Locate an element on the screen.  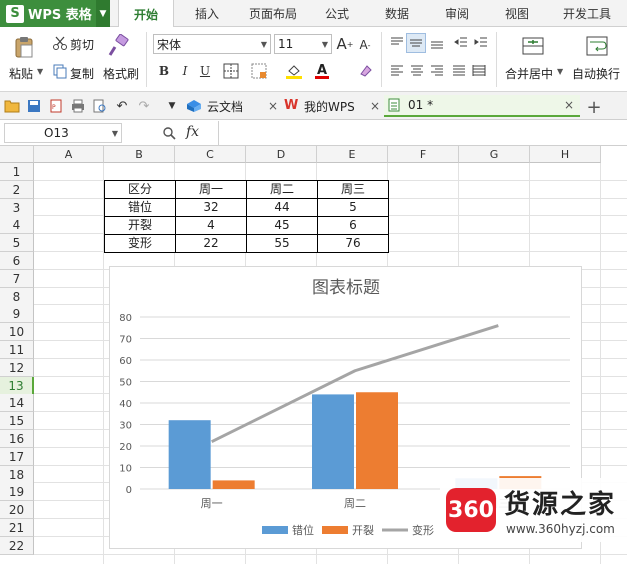
doc-tab-active: 01 * × is located at coordinates (482, 106).